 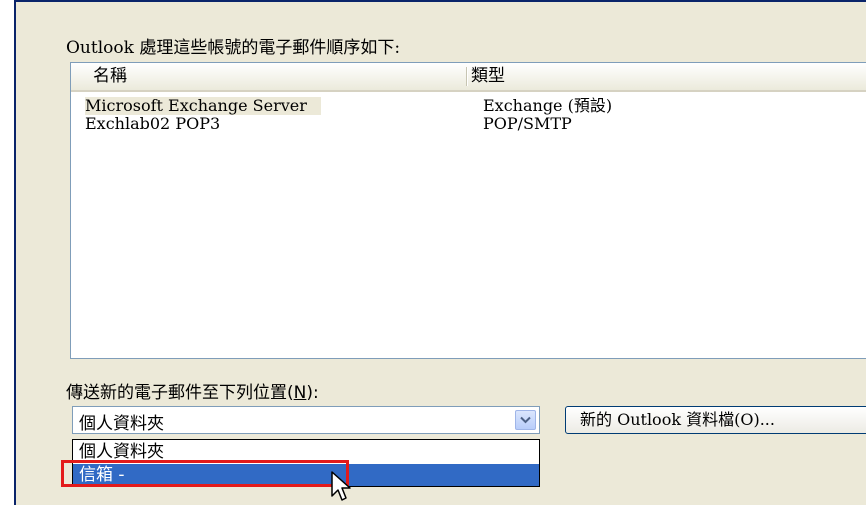 What do you see at coordinates (203, 106) in the screenshot?
I see `account-name: Microsoft Exchange Server` at bounding box center [203, 106].